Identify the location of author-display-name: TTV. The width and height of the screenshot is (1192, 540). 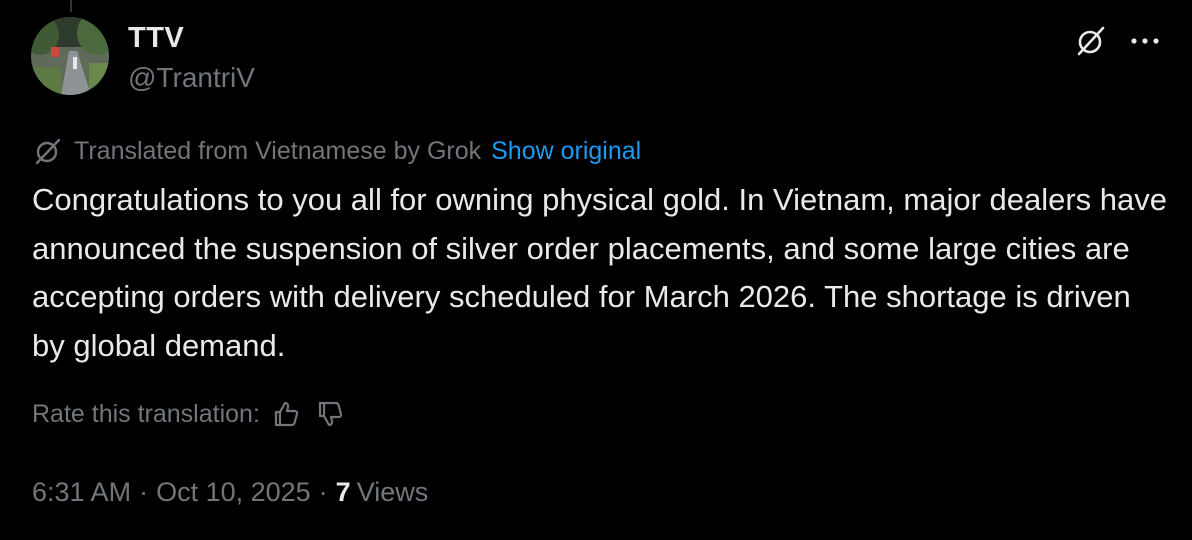
(156, 38).